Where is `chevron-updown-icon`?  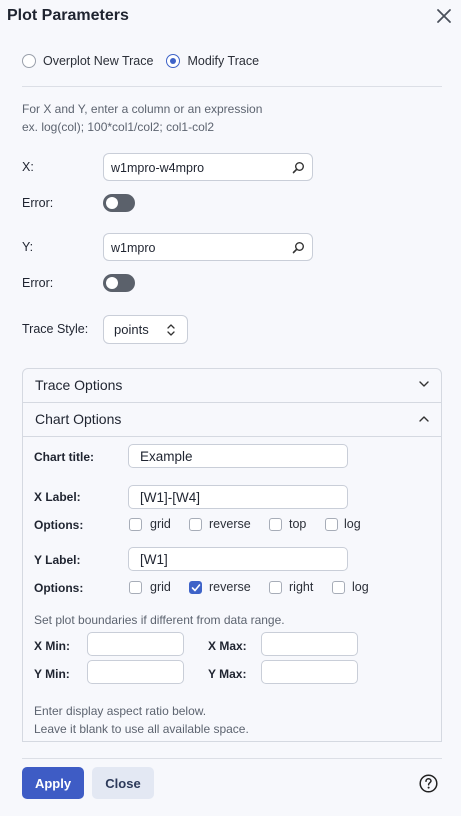 chevron-updown-icon is located at coordinates (171, 330).